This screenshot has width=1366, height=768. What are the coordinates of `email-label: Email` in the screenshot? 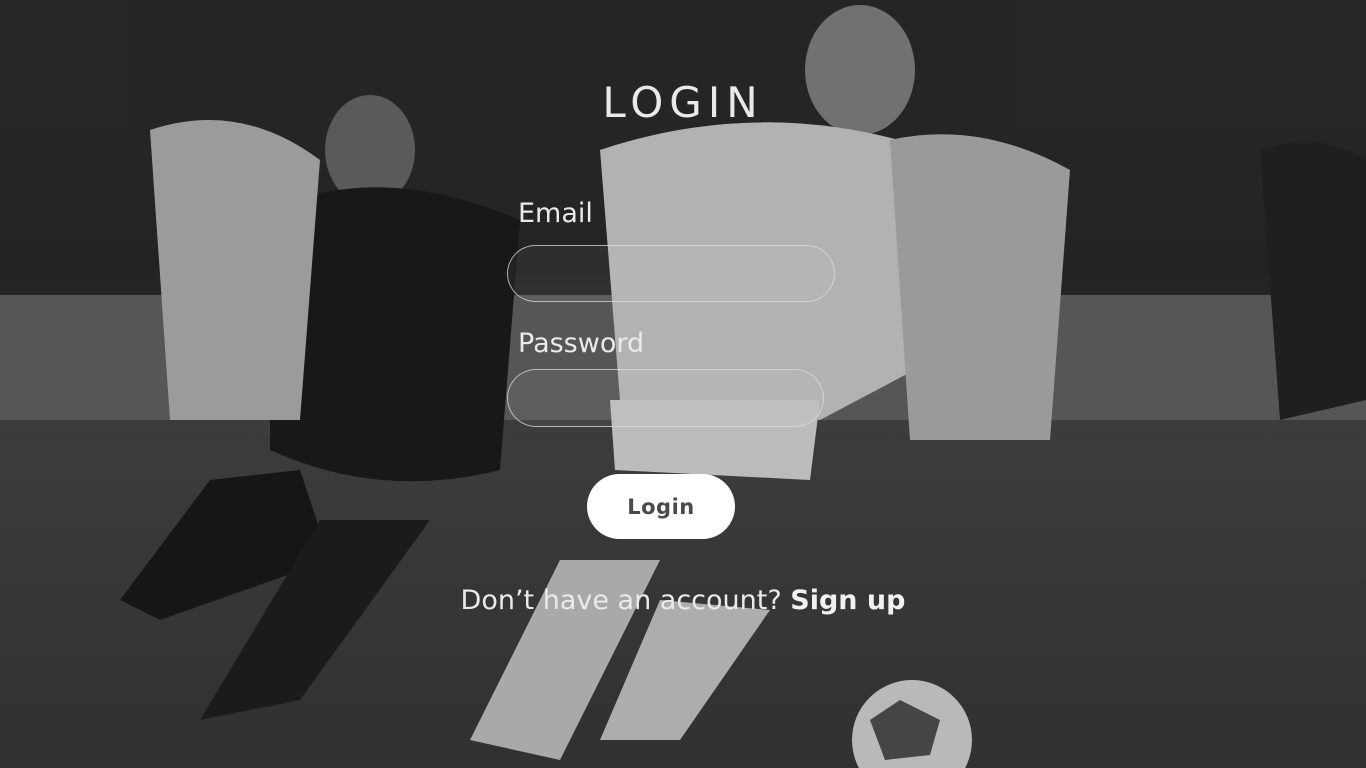 It's located at (555, 213).